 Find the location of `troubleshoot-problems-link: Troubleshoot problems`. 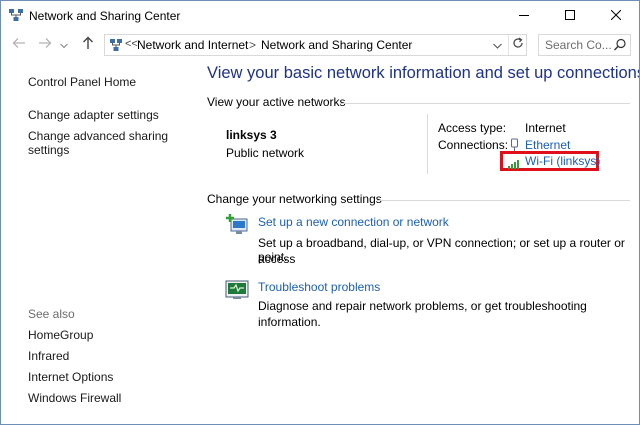

troubleshoot-problems-link: Troubleshoot problems is located at coordinates (319, 287).